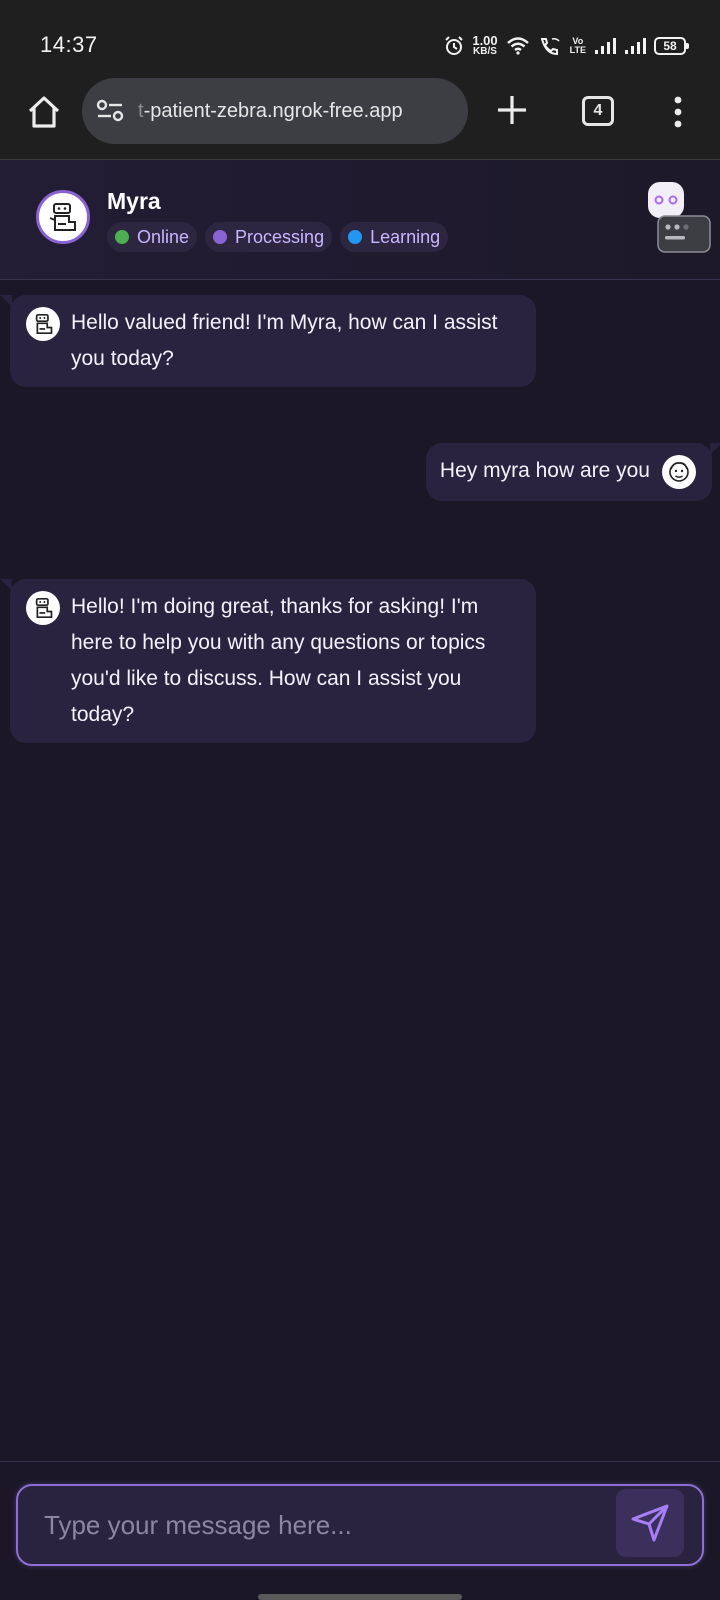 The image size is (720, 1600). What do you see at coordinates (324, 1525) in the screenshot?
I see `message-input` at bounding box center [324, 1525].